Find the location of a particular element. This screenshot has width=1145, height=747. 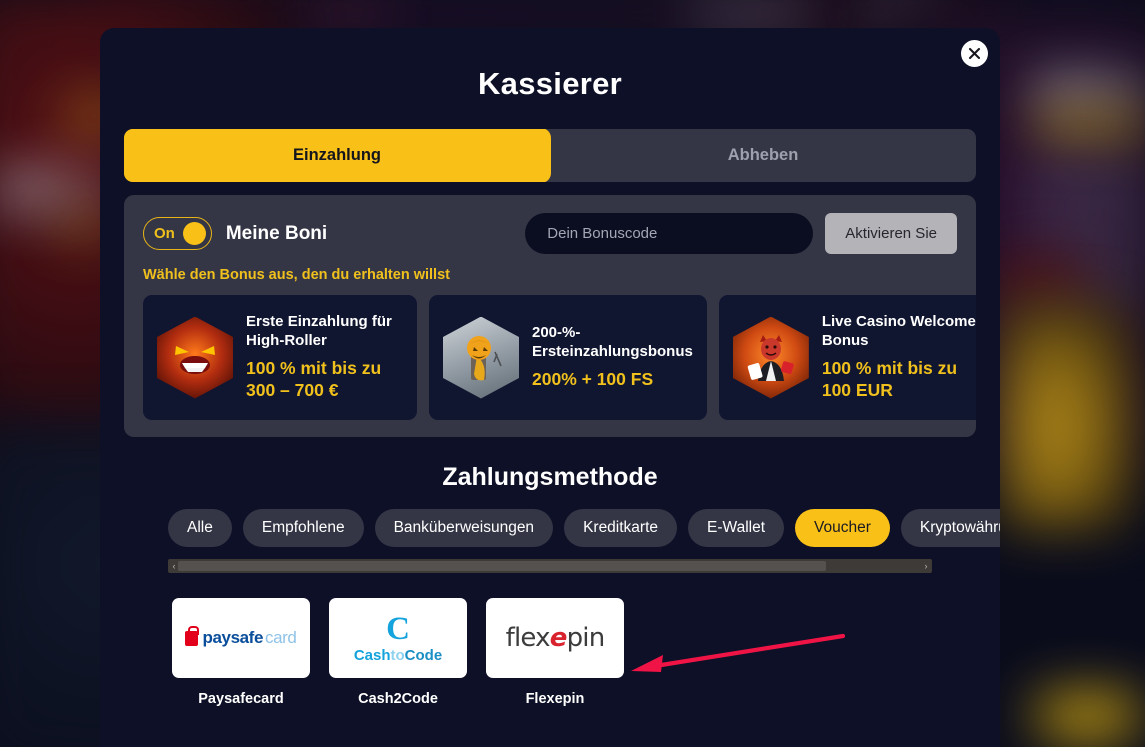

cashtocode-logo: C CashtoCode is located at coordinates (398, 638).